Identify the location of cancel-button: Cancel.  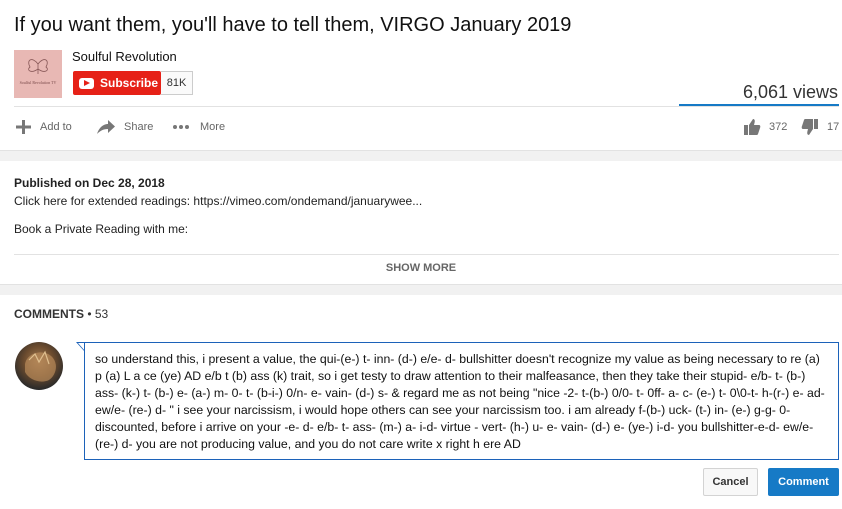
(730, 482).